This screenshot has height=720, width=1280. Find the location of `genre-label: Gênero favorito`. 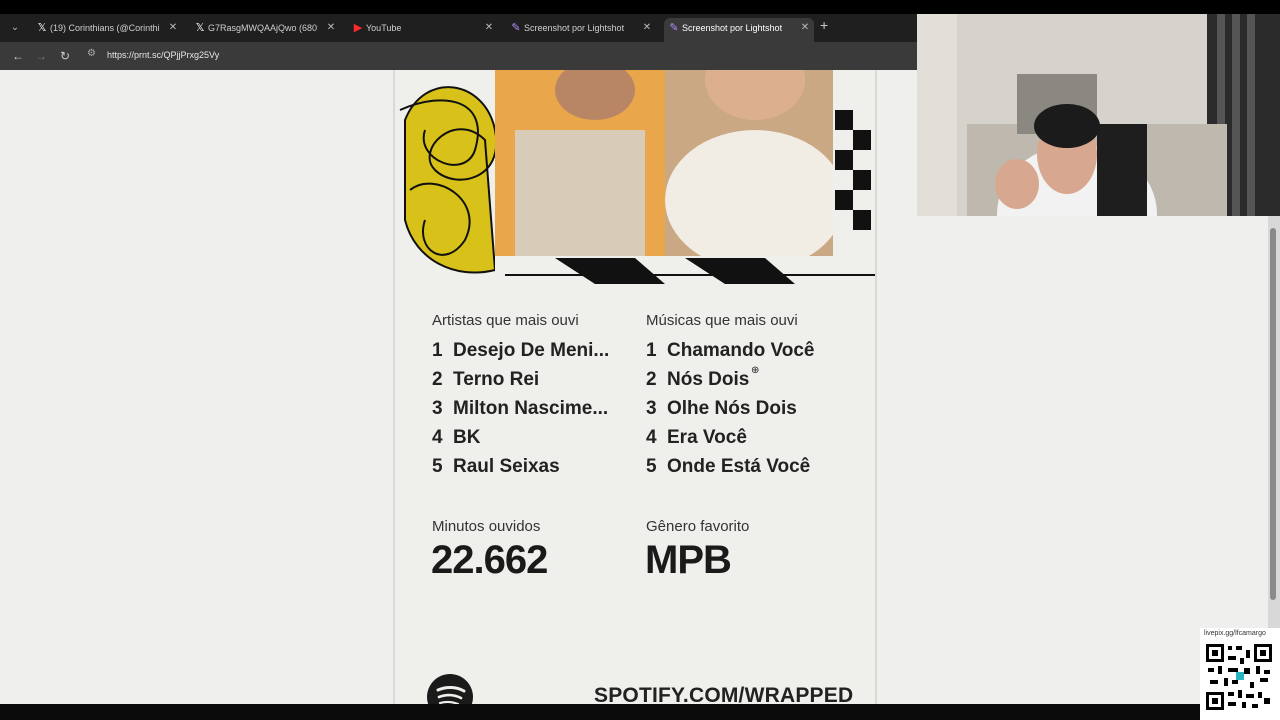

genre-label: Gênero favorito is located at coordinates (698, 526).